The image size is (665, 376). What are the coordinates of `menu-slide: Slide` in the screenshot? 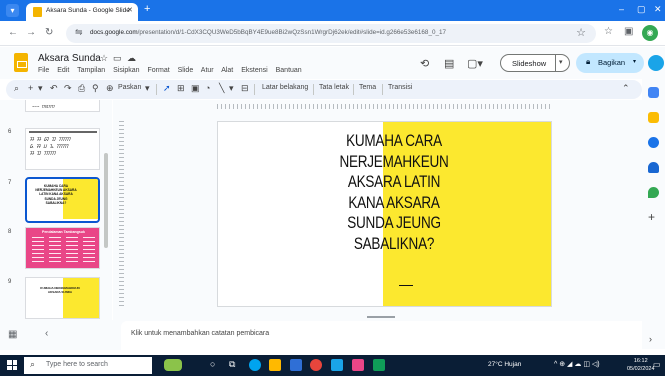 It's located at (186, 70).